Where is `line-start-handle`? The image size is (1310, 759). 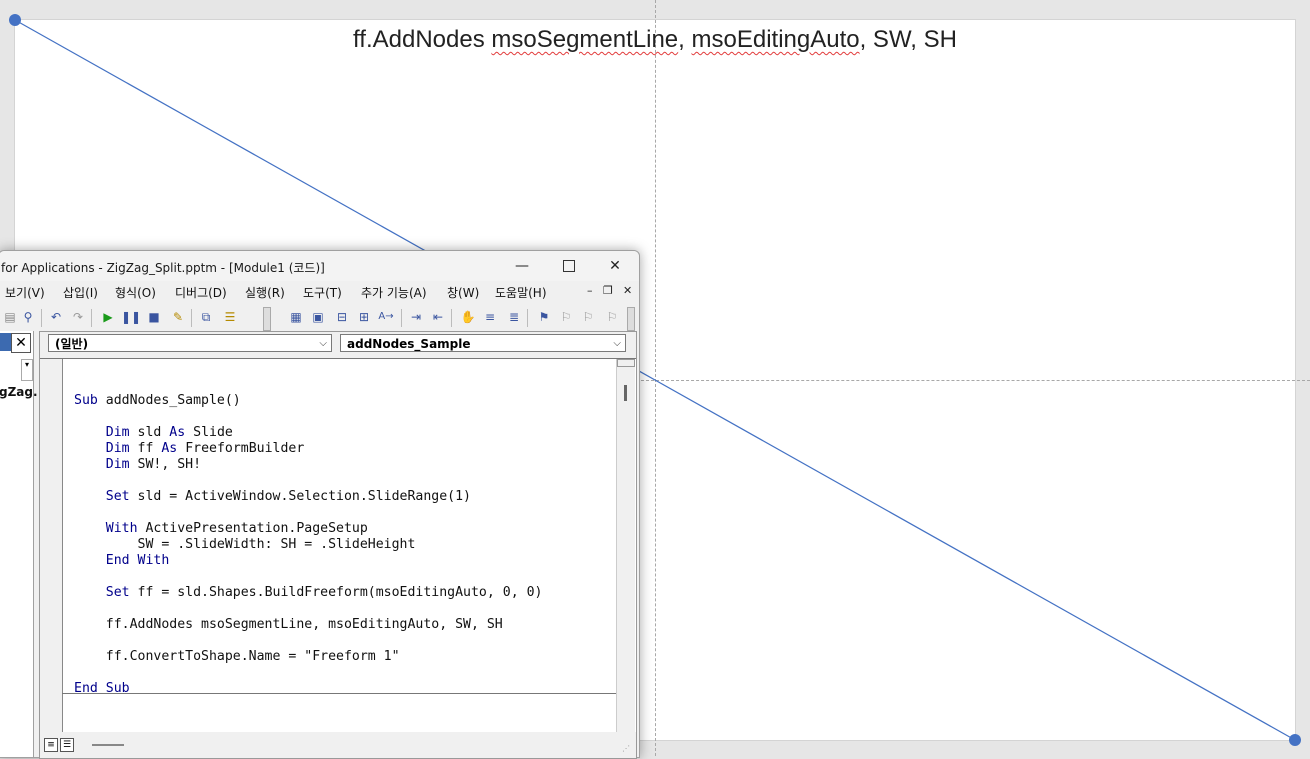
line-start-handle is located at coordinates (15, 20).